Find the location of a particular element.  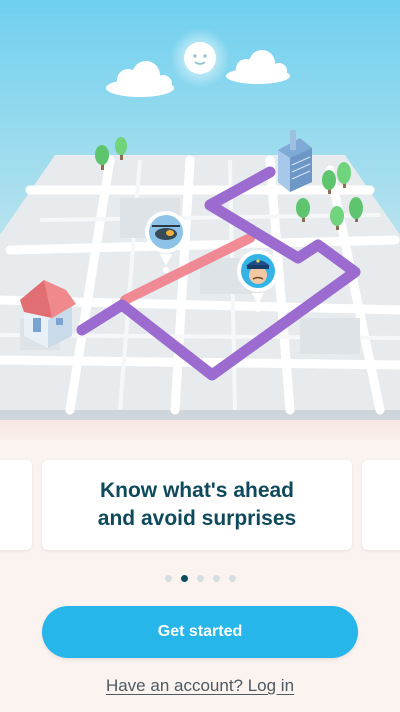

onboarding-carousel: Know what's ahead and avoid surprises is located at coordinates (200, 506).